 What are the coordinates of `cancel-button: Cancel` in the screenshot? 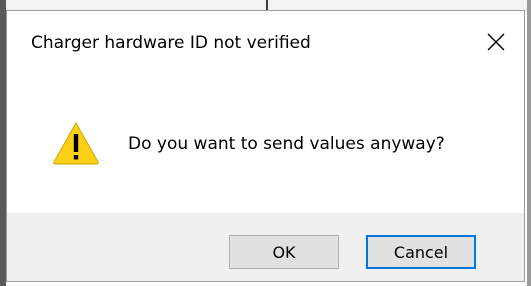 It's located at (421, 252).